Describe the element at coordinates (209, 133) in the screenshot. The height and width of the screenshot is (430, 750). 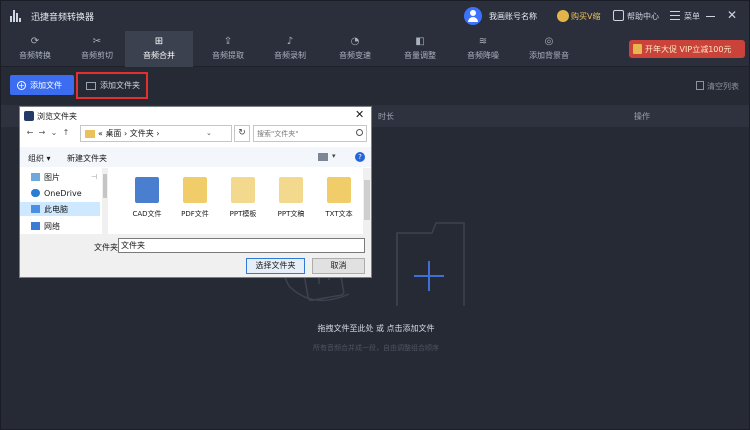
I see `address-dropdown-icon: ⌄` at that location.